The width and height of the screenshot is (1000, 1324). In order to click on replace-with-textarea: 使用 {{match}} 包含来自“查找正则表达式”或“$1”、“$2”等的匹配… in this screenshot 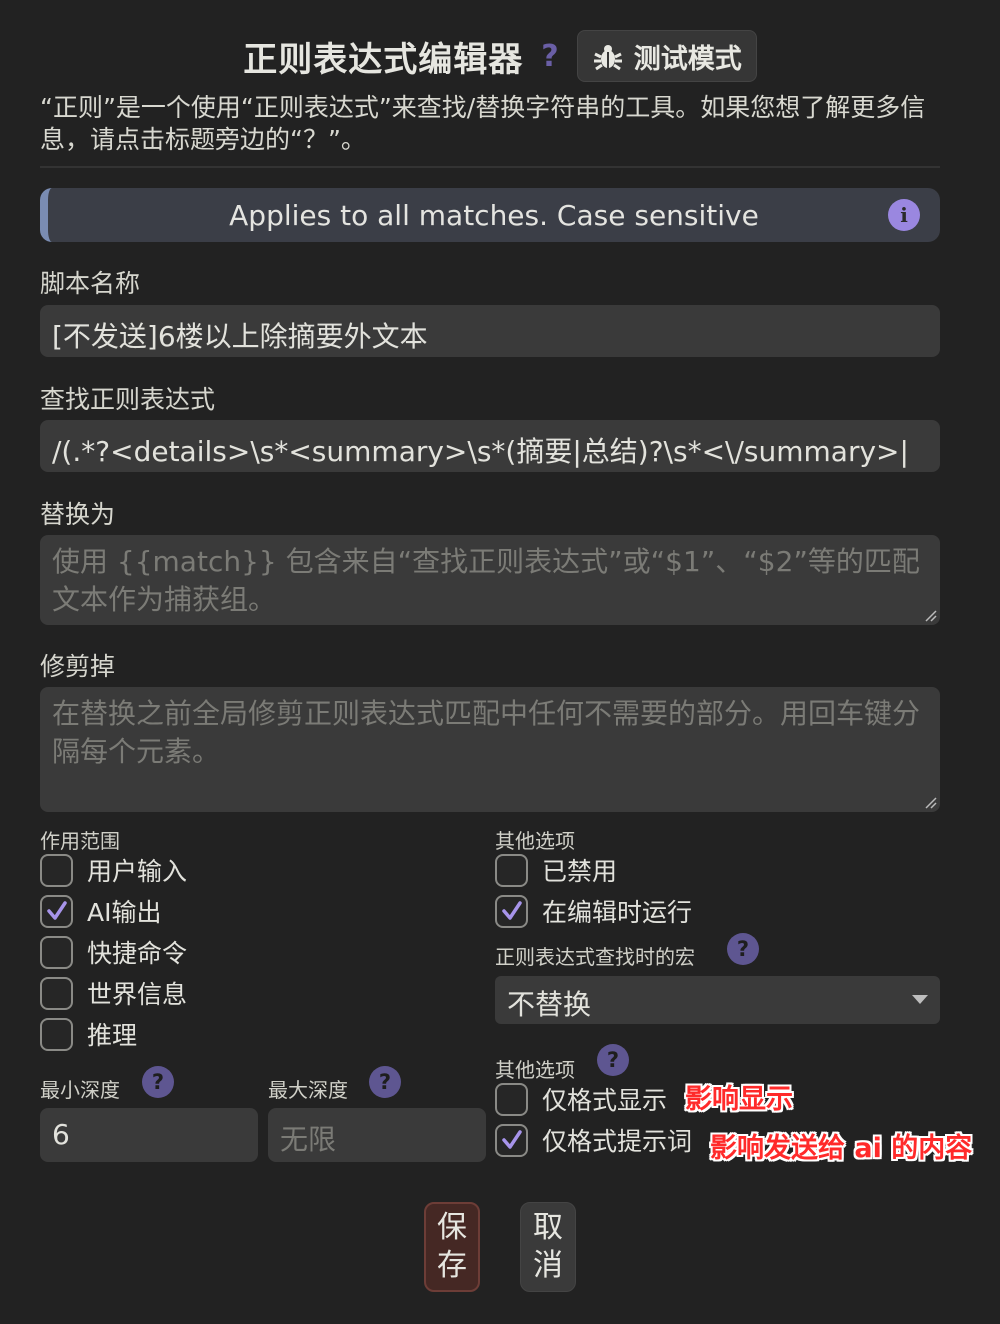, I will do `click(490, 580)`.